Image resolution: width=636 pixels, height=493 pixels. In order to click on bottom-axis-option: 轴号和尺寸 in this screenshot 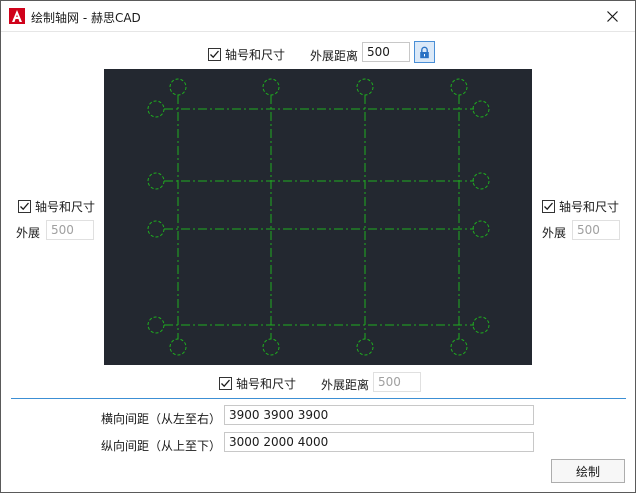, I will do `click(257, 383)`.